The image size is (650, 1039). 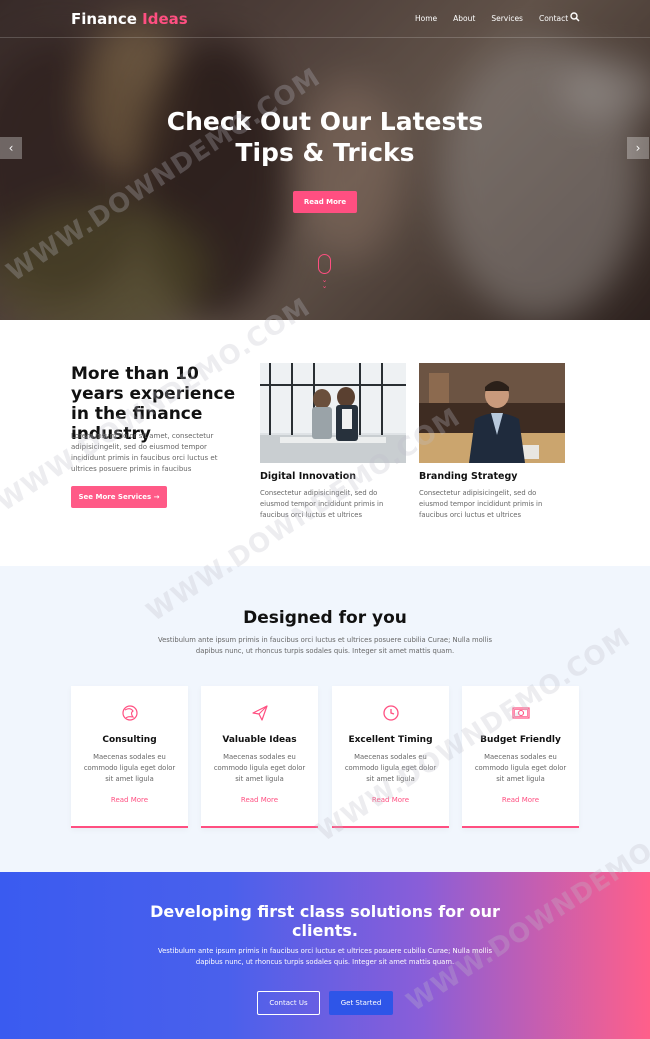 I want to click on card-title-branding-strategy: Branding Strategy, so click(x=468, y=476).